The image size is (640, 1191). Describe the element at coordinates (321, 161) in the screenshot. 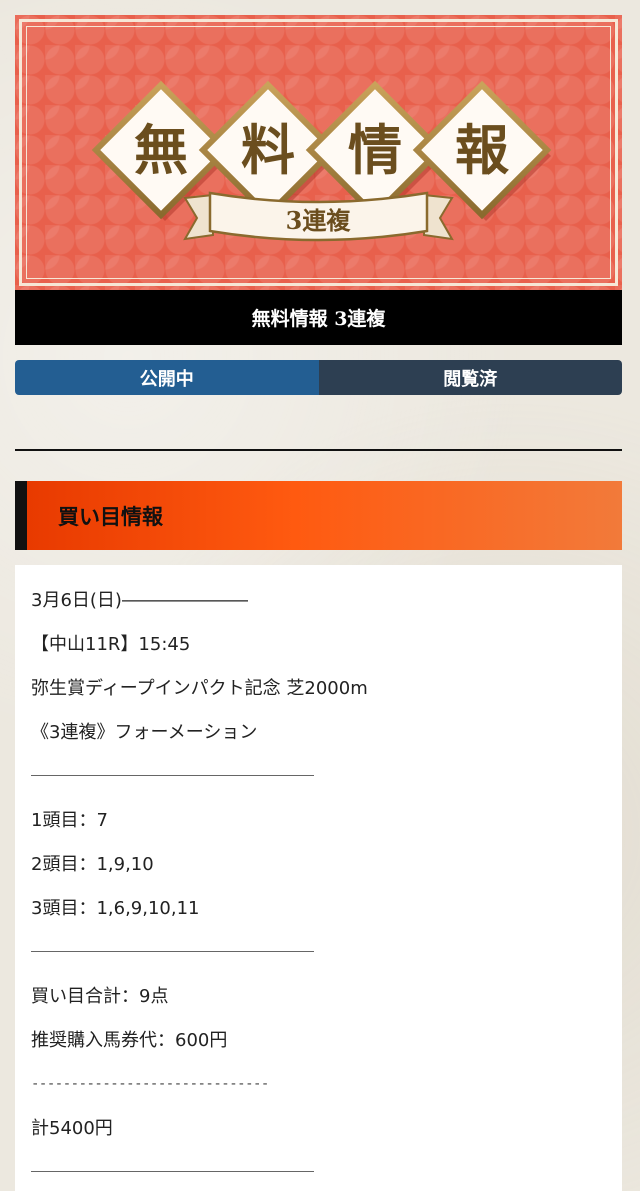

I see `banner-graphic: 無 料 情 報 3連複` at that location.